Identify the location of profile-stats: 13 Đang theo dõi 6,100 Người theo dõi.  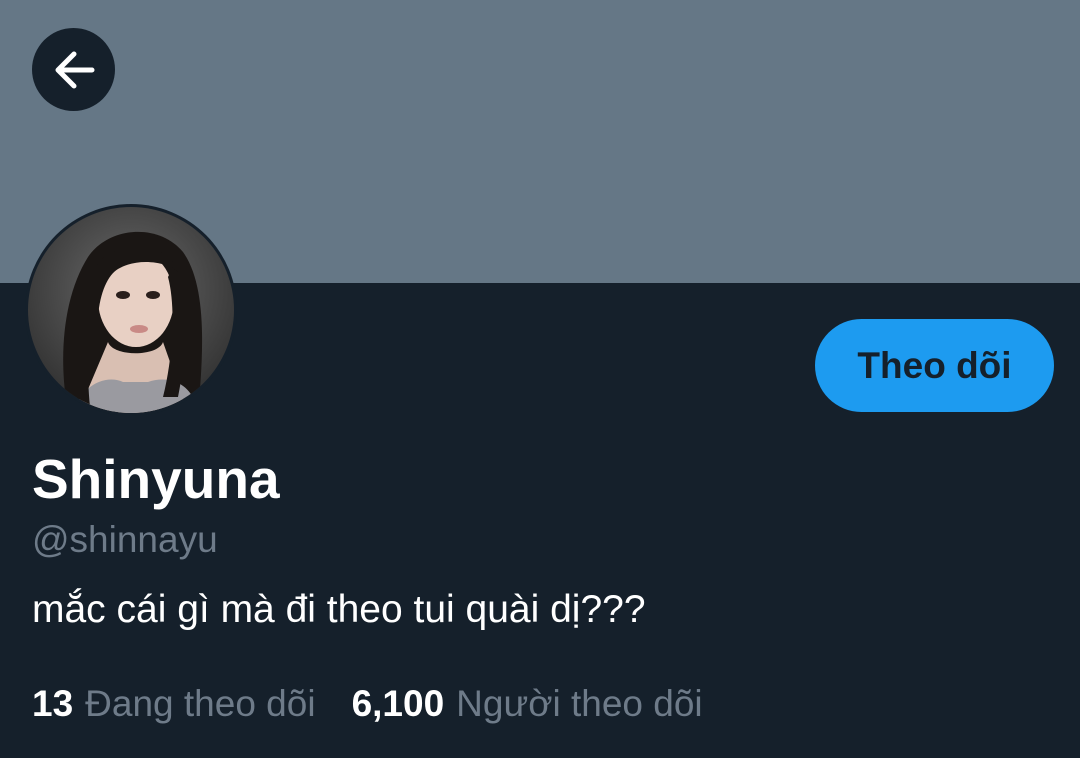
(367, 704).